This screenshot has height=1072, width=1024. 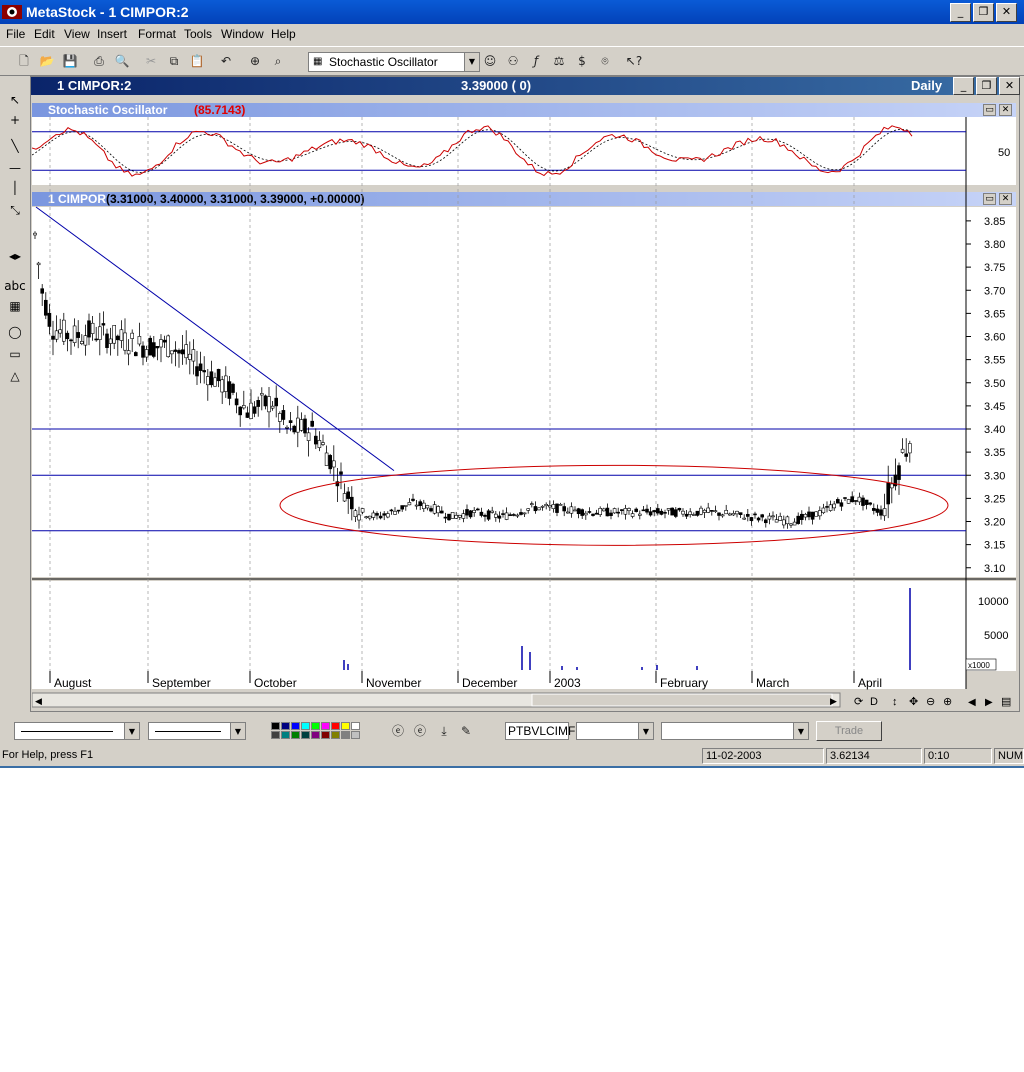 What do you see at coordinates (983, 12) in the screenshot?
I see `restore-icon: ❐` at bounding box center [983, 12].